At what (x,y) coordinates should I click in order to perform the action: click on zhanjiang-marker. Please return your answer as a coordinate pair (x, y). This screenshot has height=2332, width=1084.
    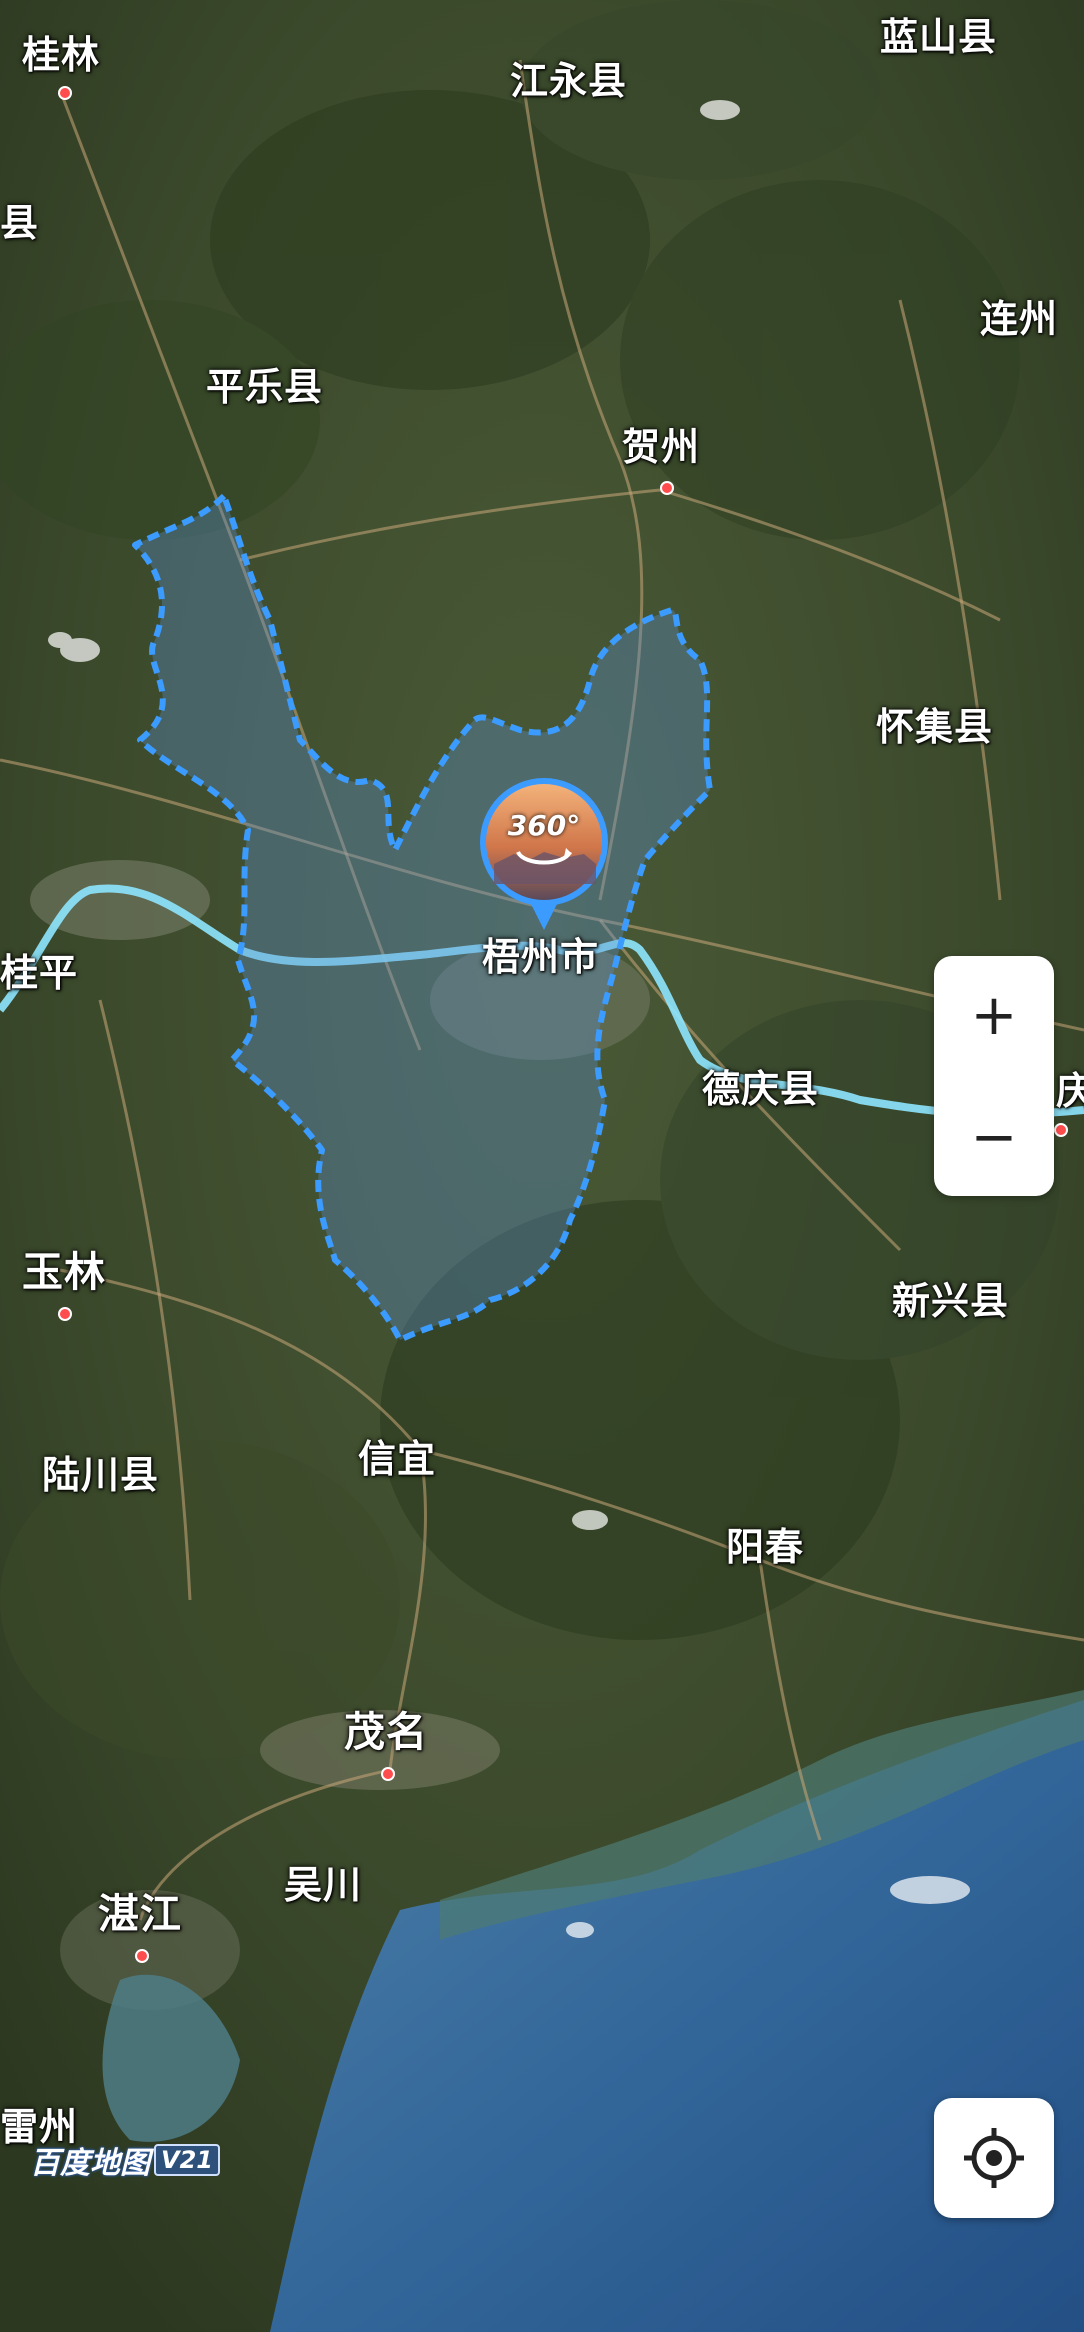
    Looking at the image, I should click on (142, 1956).